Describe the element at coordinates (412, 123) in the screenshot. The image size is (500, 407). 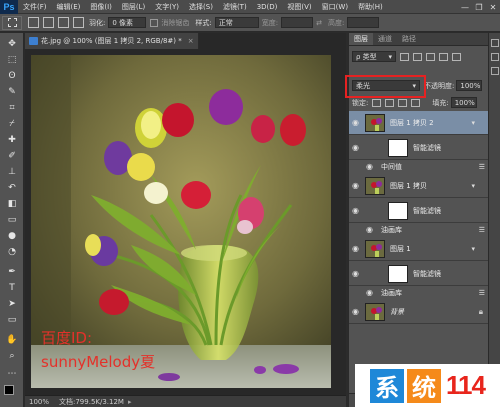
I see `layer-name: 图层 1 拷贝 2` at that location.